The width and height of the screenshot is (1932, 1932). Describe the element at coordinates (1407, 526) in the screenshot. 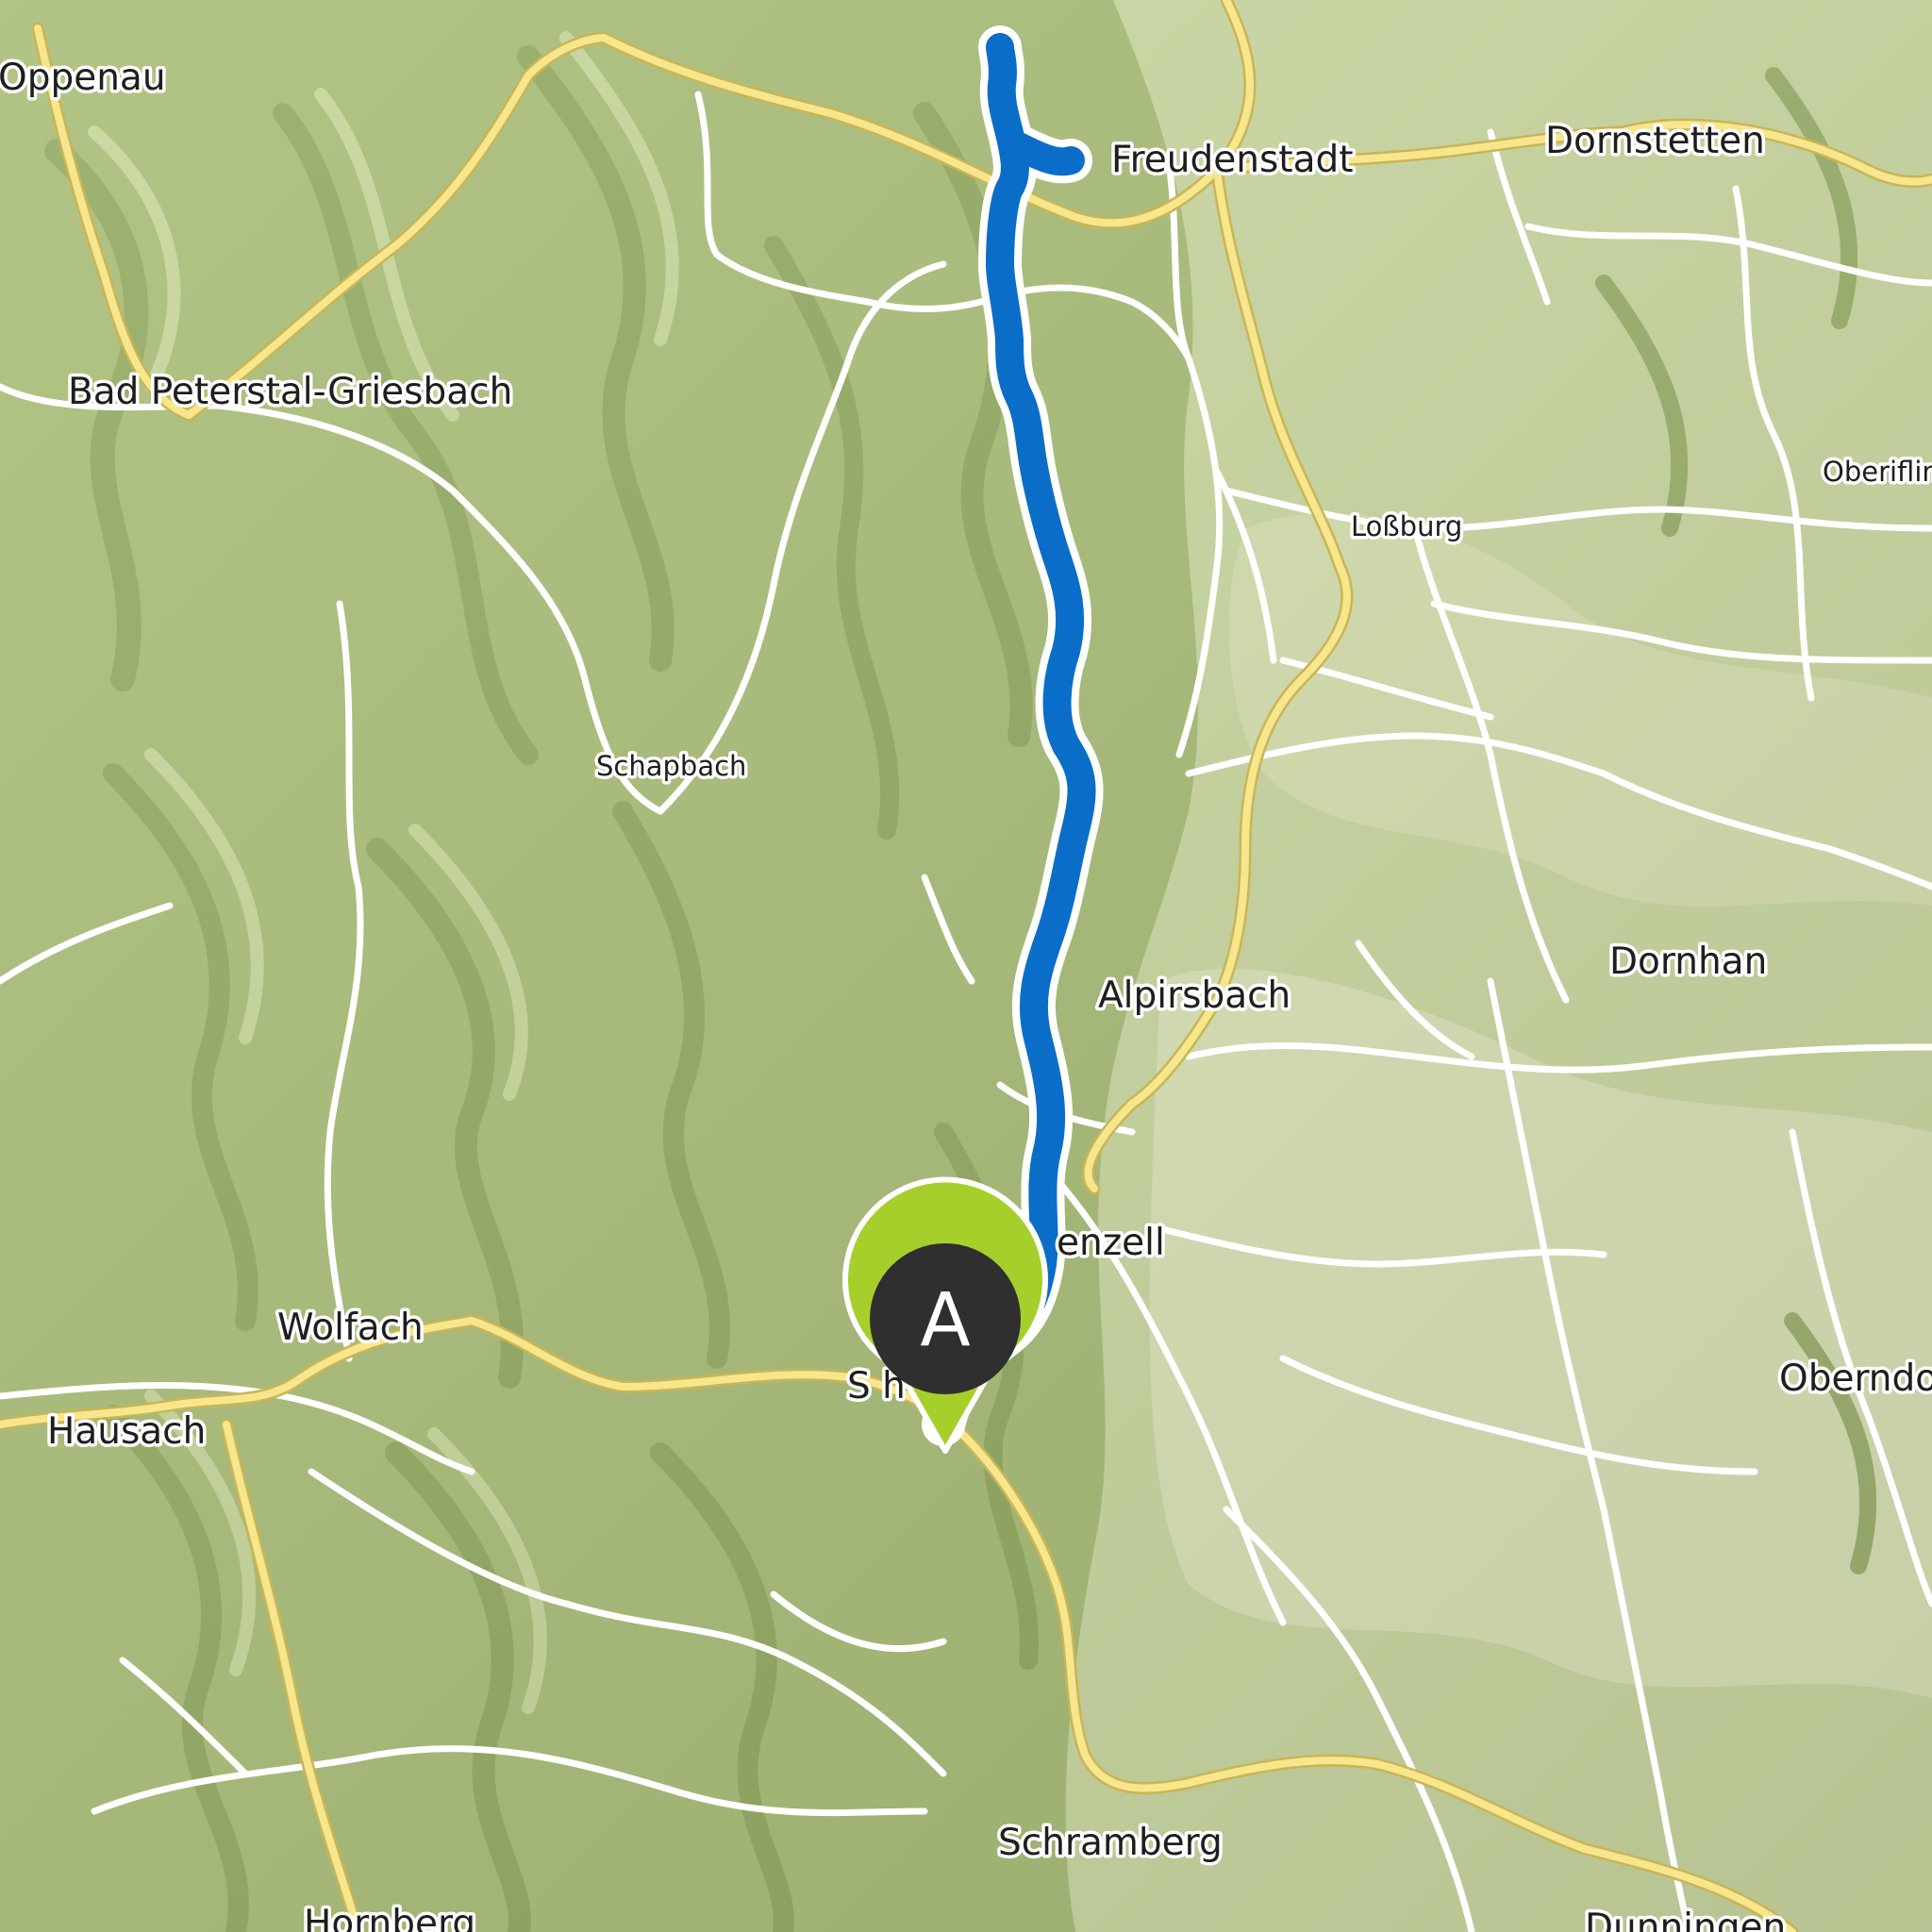

I see `place-label-lossburg: Loßburg` at that location.